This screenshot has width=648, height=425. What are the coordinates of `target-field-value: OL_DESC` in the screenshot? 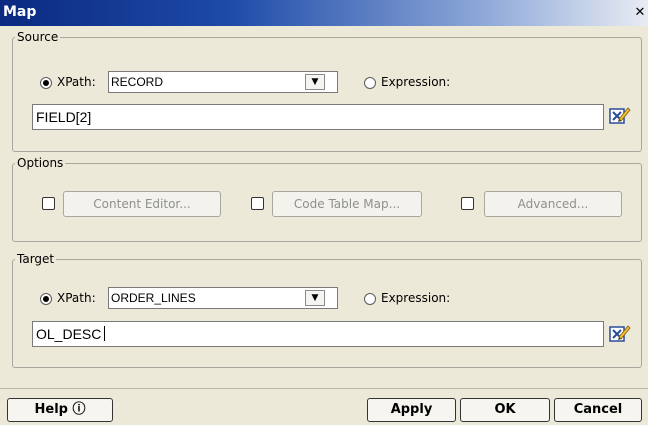 It's located at (69, 334).